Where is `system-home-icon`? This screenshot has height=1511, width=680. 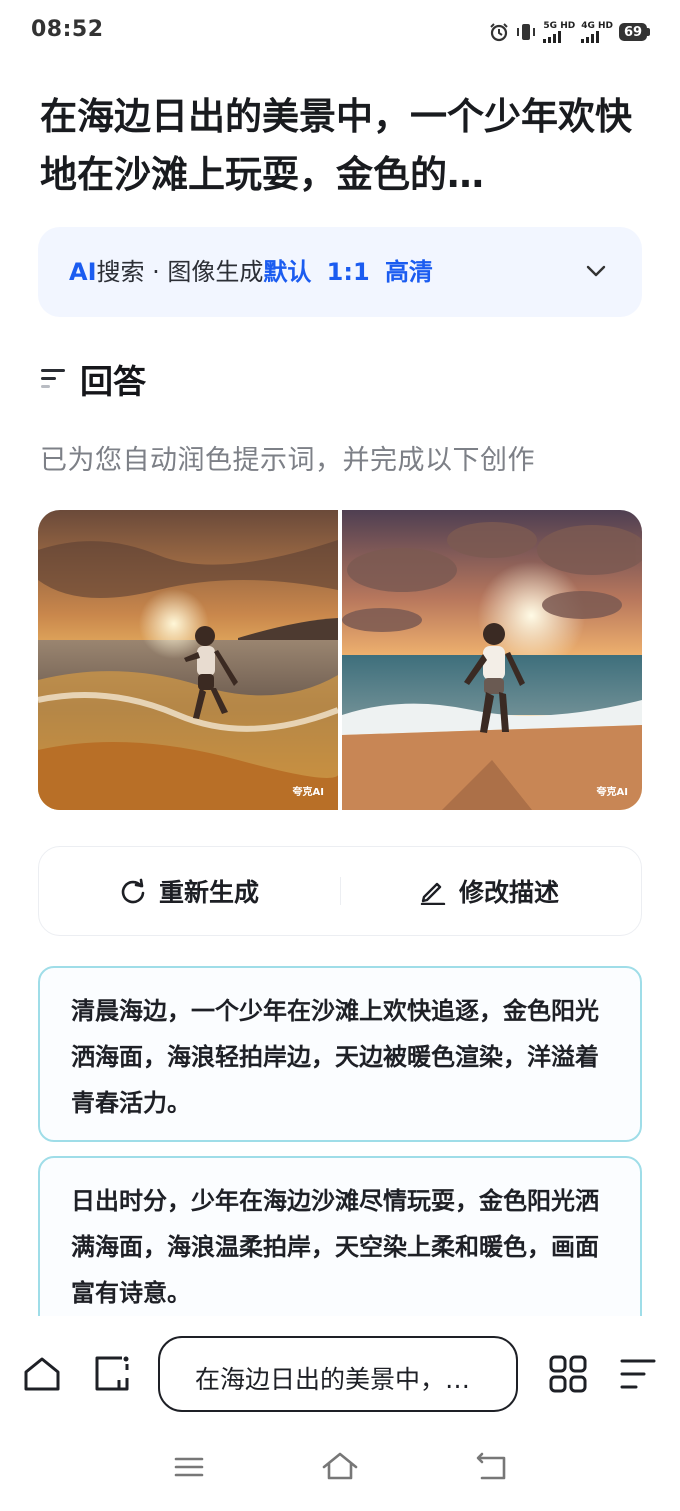 system-home-icon is located at coordinates (340, 1467).